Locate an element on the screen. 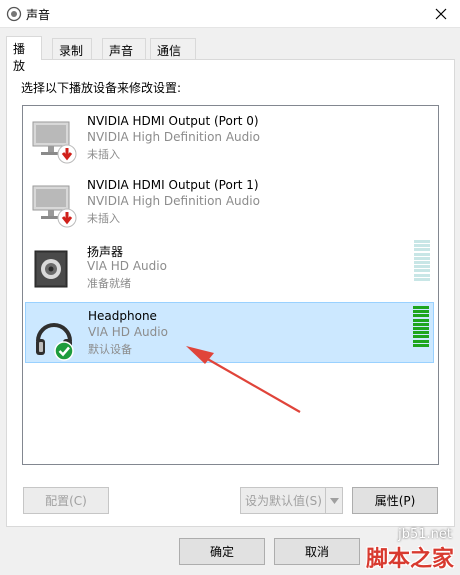 Image resolution: width=460 pixels, height=575 pixels. device-name: Headphone is located at coordinates (122, 316).